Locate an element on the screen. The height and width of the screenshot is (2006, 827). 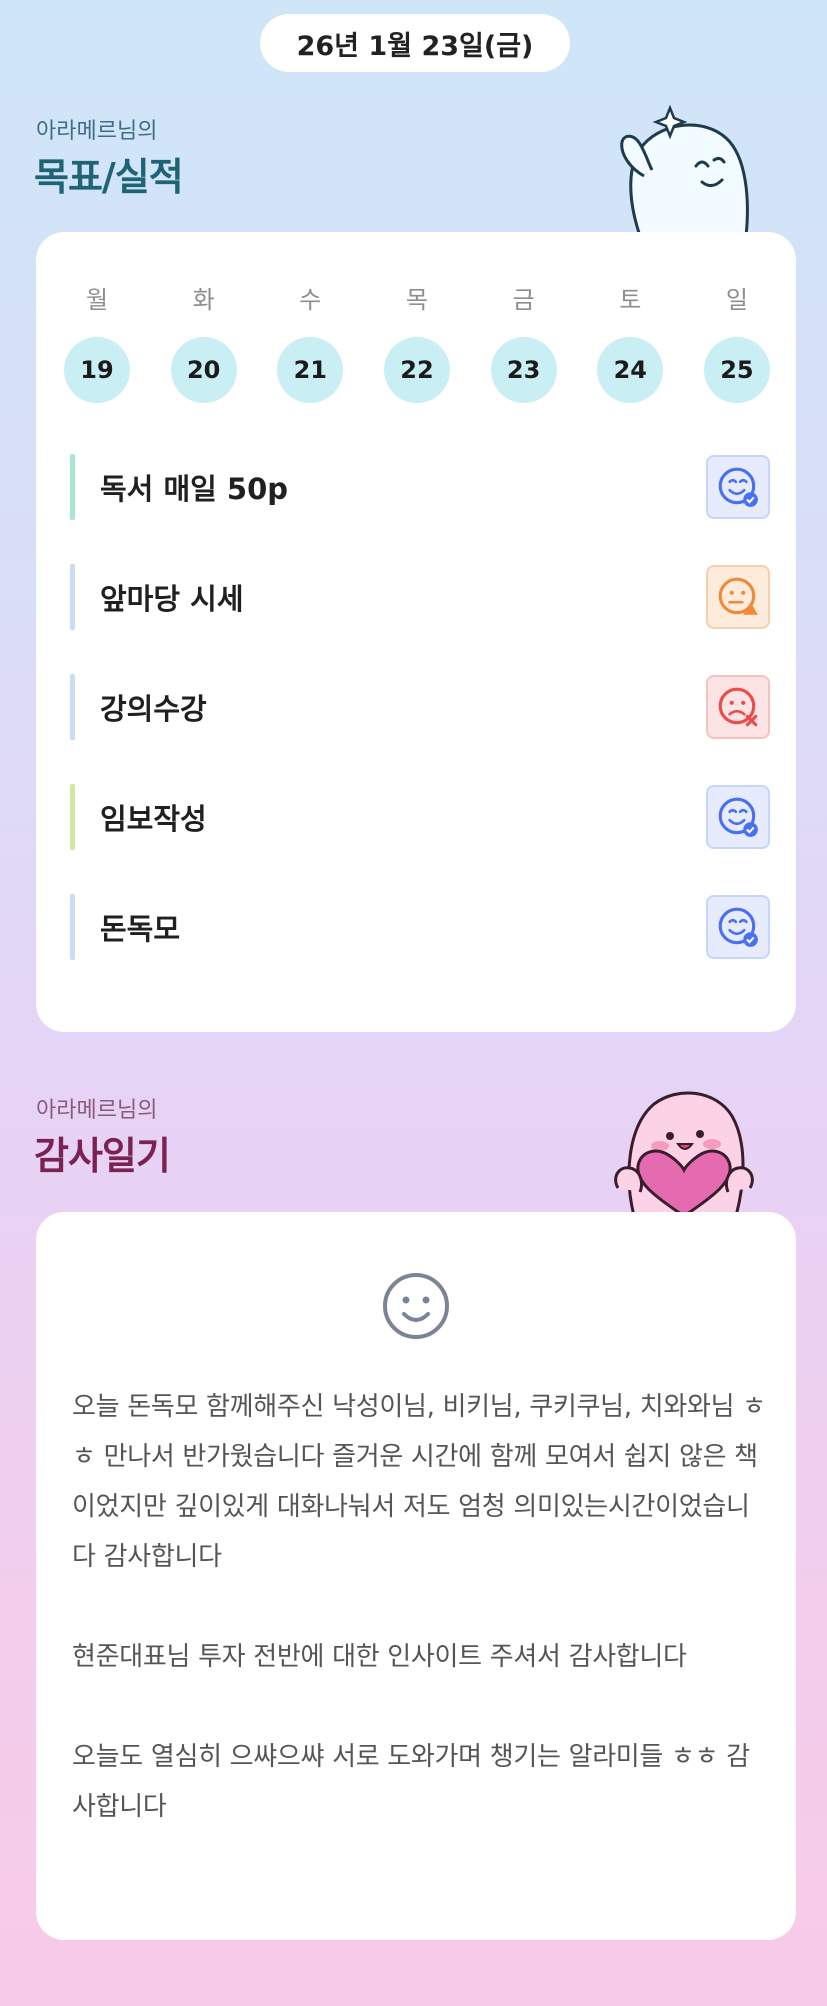
weekday-label: 토 is located at coordinates (630, 300).